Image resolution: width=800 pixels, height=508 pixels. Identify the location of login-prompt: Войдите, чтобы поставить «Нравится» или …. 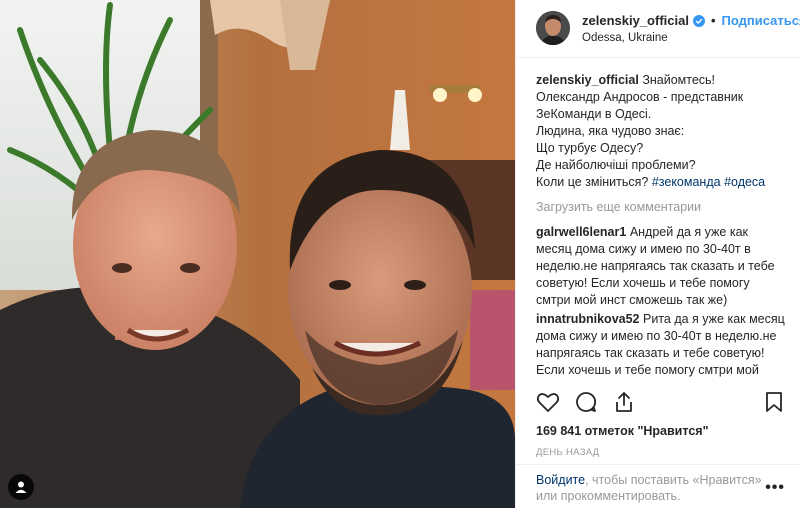
(652, 488).